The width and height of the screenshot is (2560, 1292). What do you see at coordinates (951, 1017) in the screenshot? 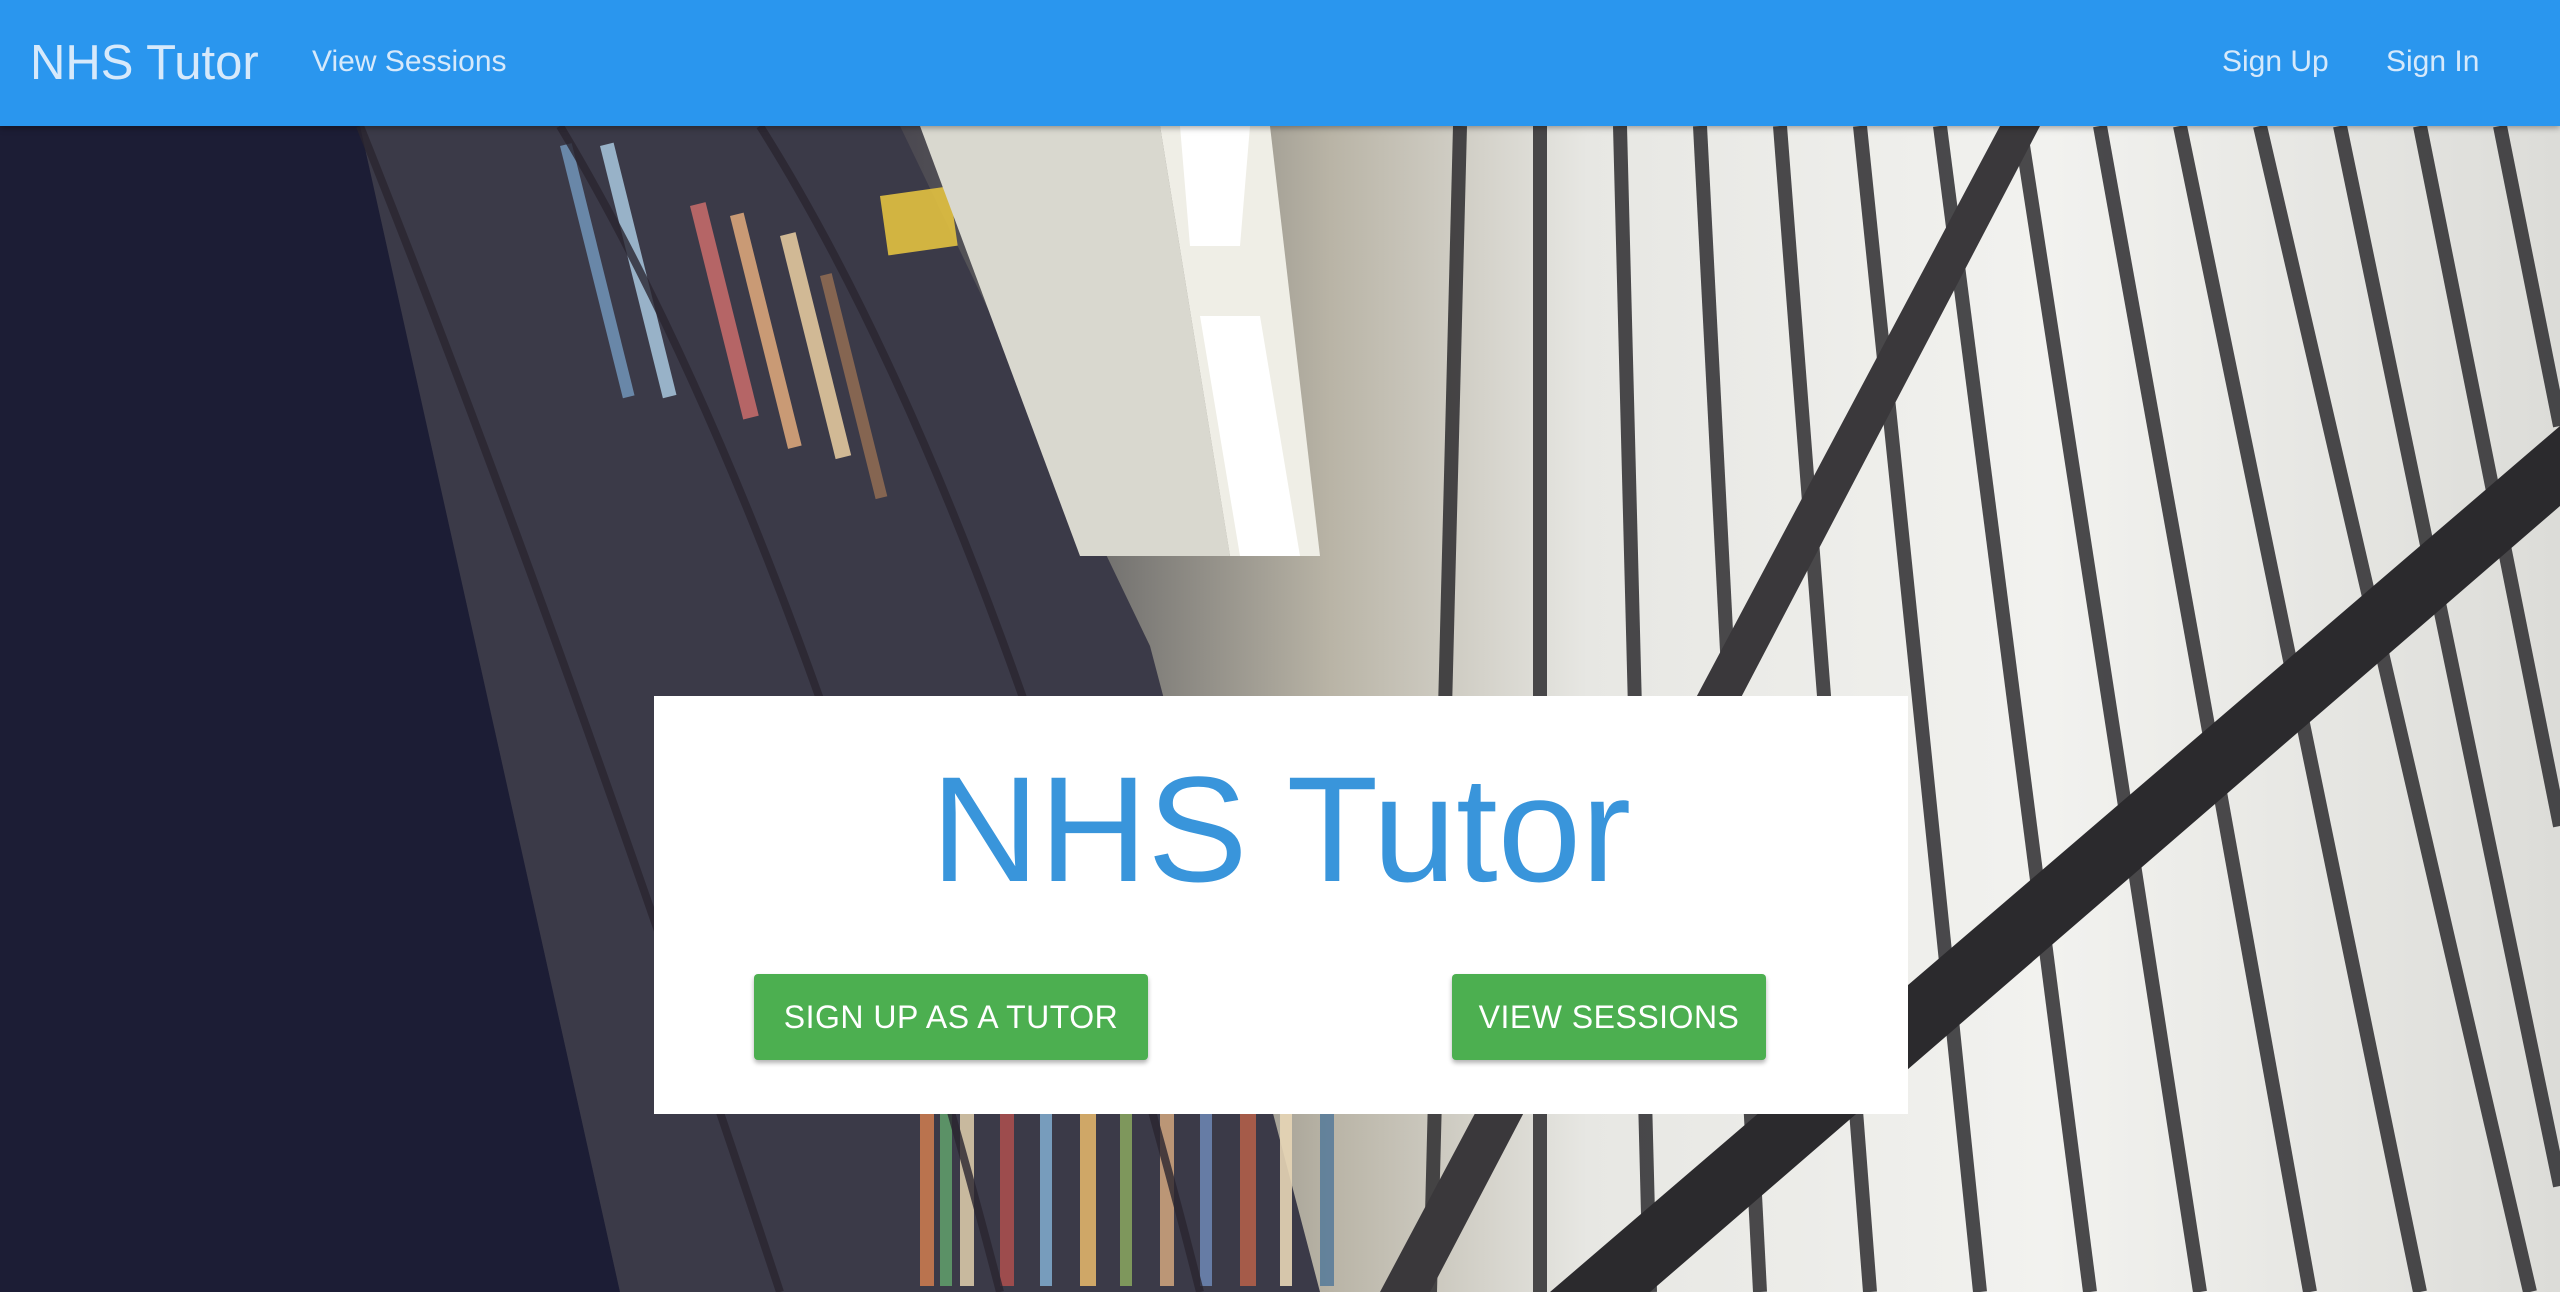
I see `sign-up-as-tutor-button: SIGN UP AS A TUTOR` at bounding box center [951, 1017].